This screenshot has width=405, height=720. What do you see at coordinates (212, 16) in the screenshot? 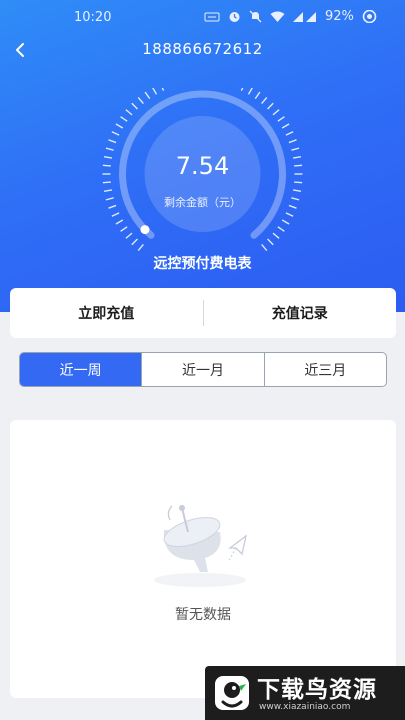
I see `network-speed-icon` at bounding box center [212, 16].